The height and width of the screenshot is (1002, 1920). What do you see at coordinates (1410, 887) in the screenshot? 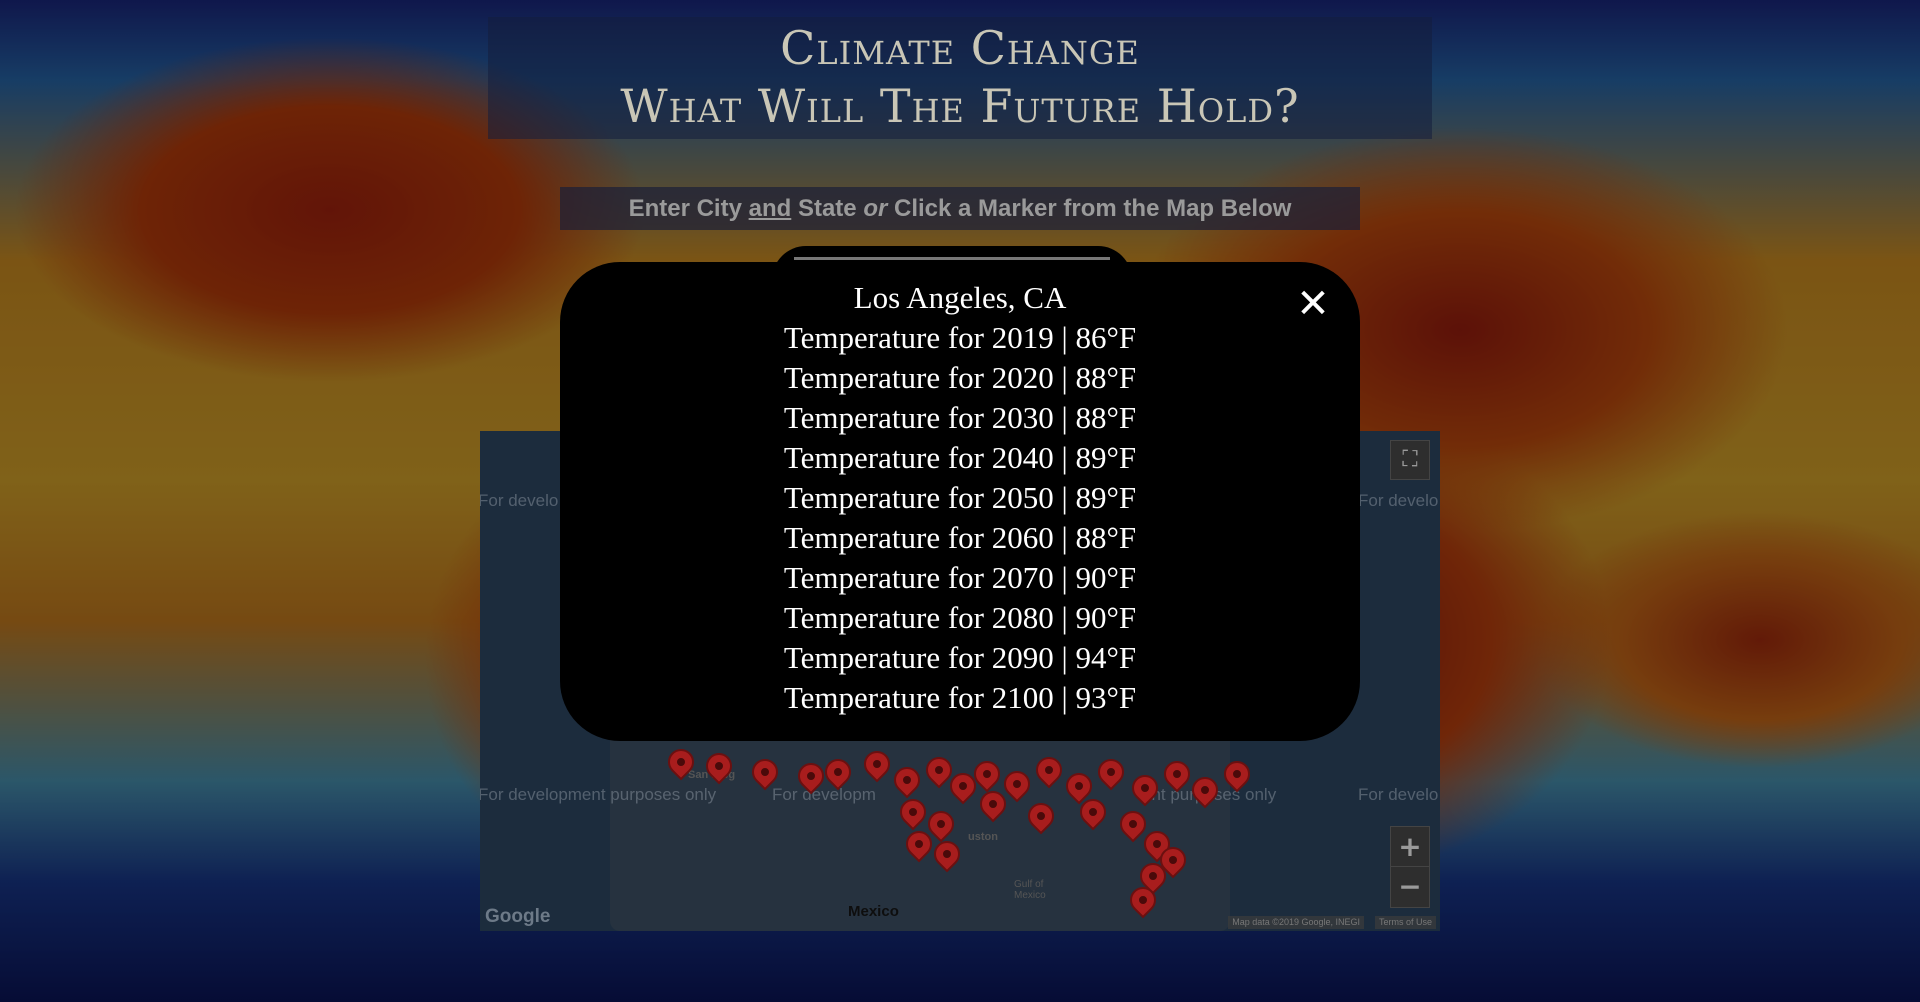
I see `zoom-out-button: −` at bounding box center [1410, 887].